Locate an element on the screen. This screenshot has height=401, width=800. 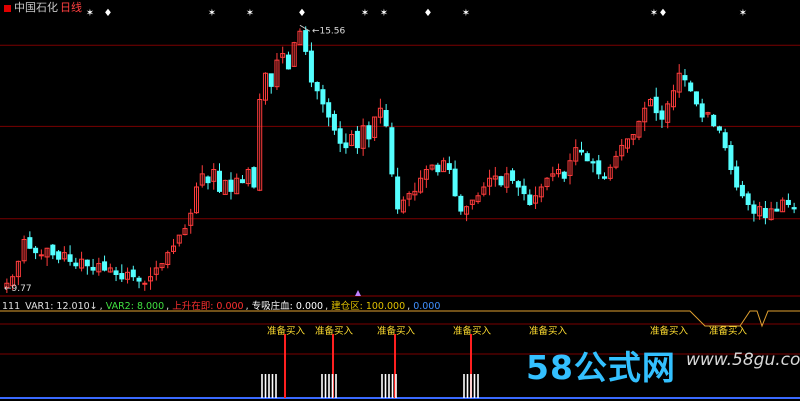
chart-title: 中国石化 日线 is located at coordinates (43, 7).